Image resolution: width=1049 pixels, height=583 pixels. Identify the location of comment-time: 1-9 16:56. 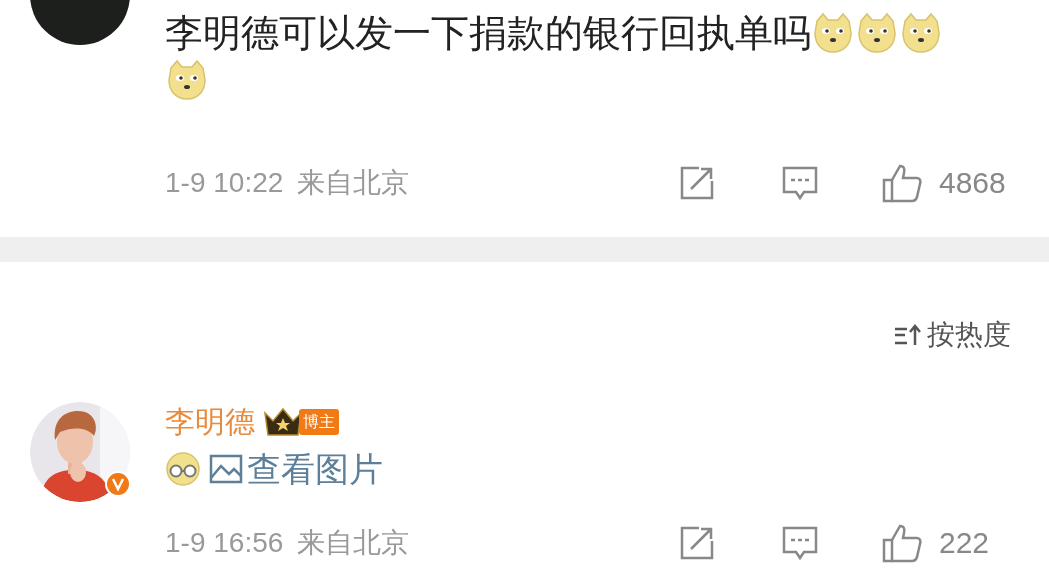
(224, 542).